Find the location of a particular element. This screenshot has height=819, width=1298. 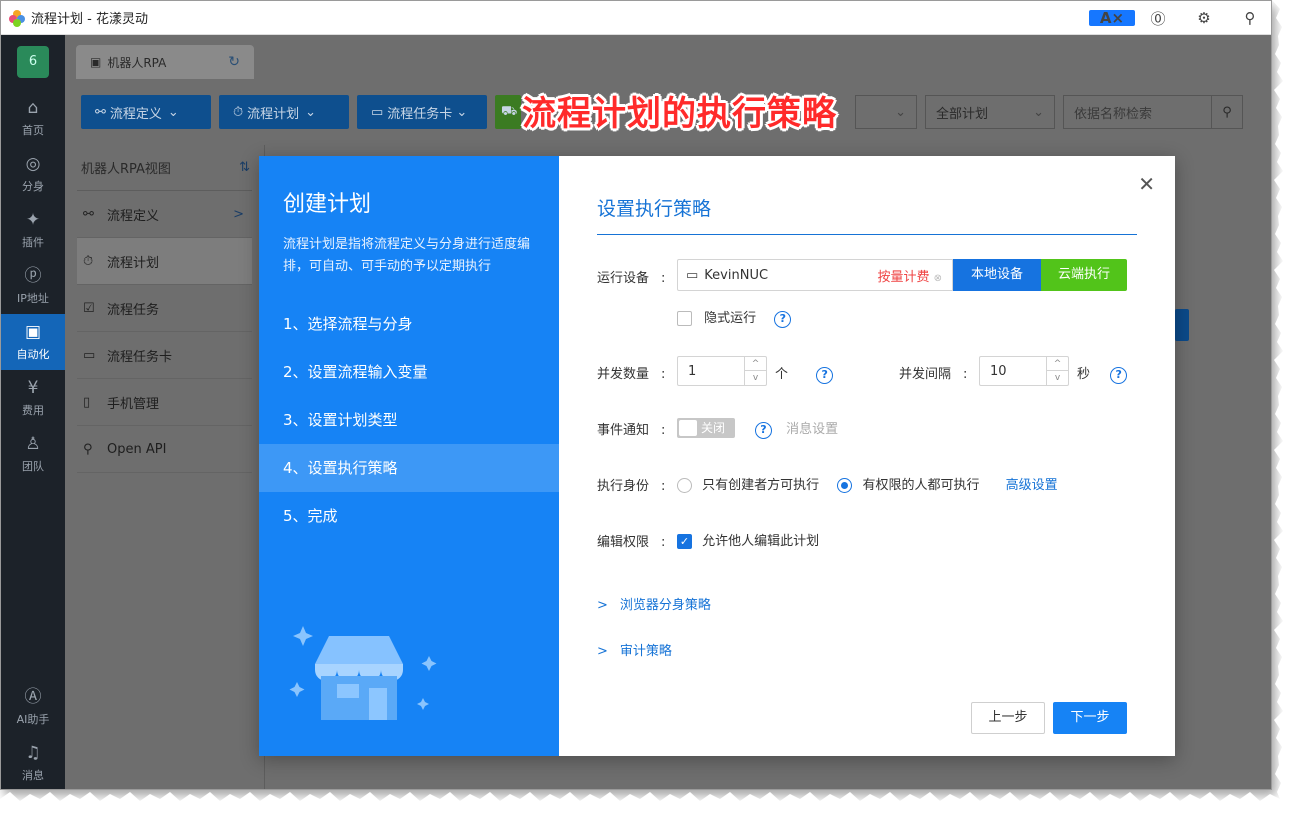

hidden-run-option: 隐式运行 ? is located at coordinates (734, 317).